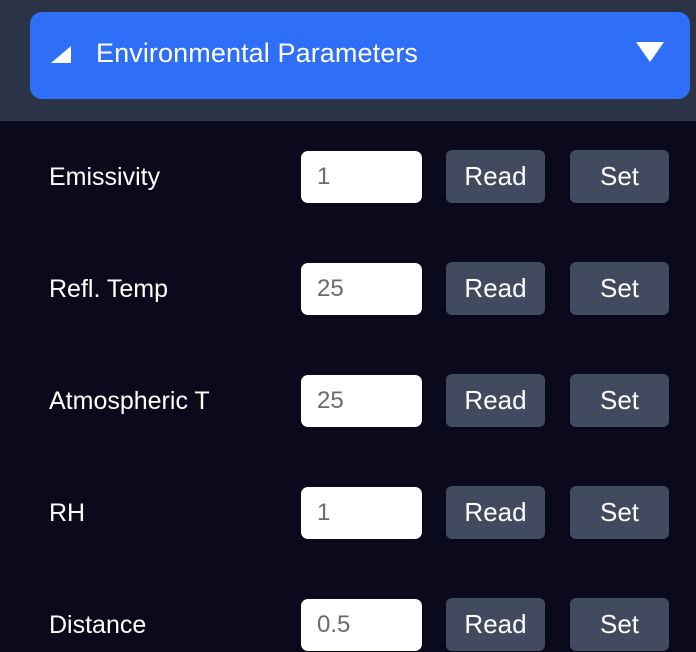 This screenshot has width=696, height=652. What do you see at coordinates (361, 401) in the screenshot?
I see `atmospheric-t-input` at bounding box center [361, 401].